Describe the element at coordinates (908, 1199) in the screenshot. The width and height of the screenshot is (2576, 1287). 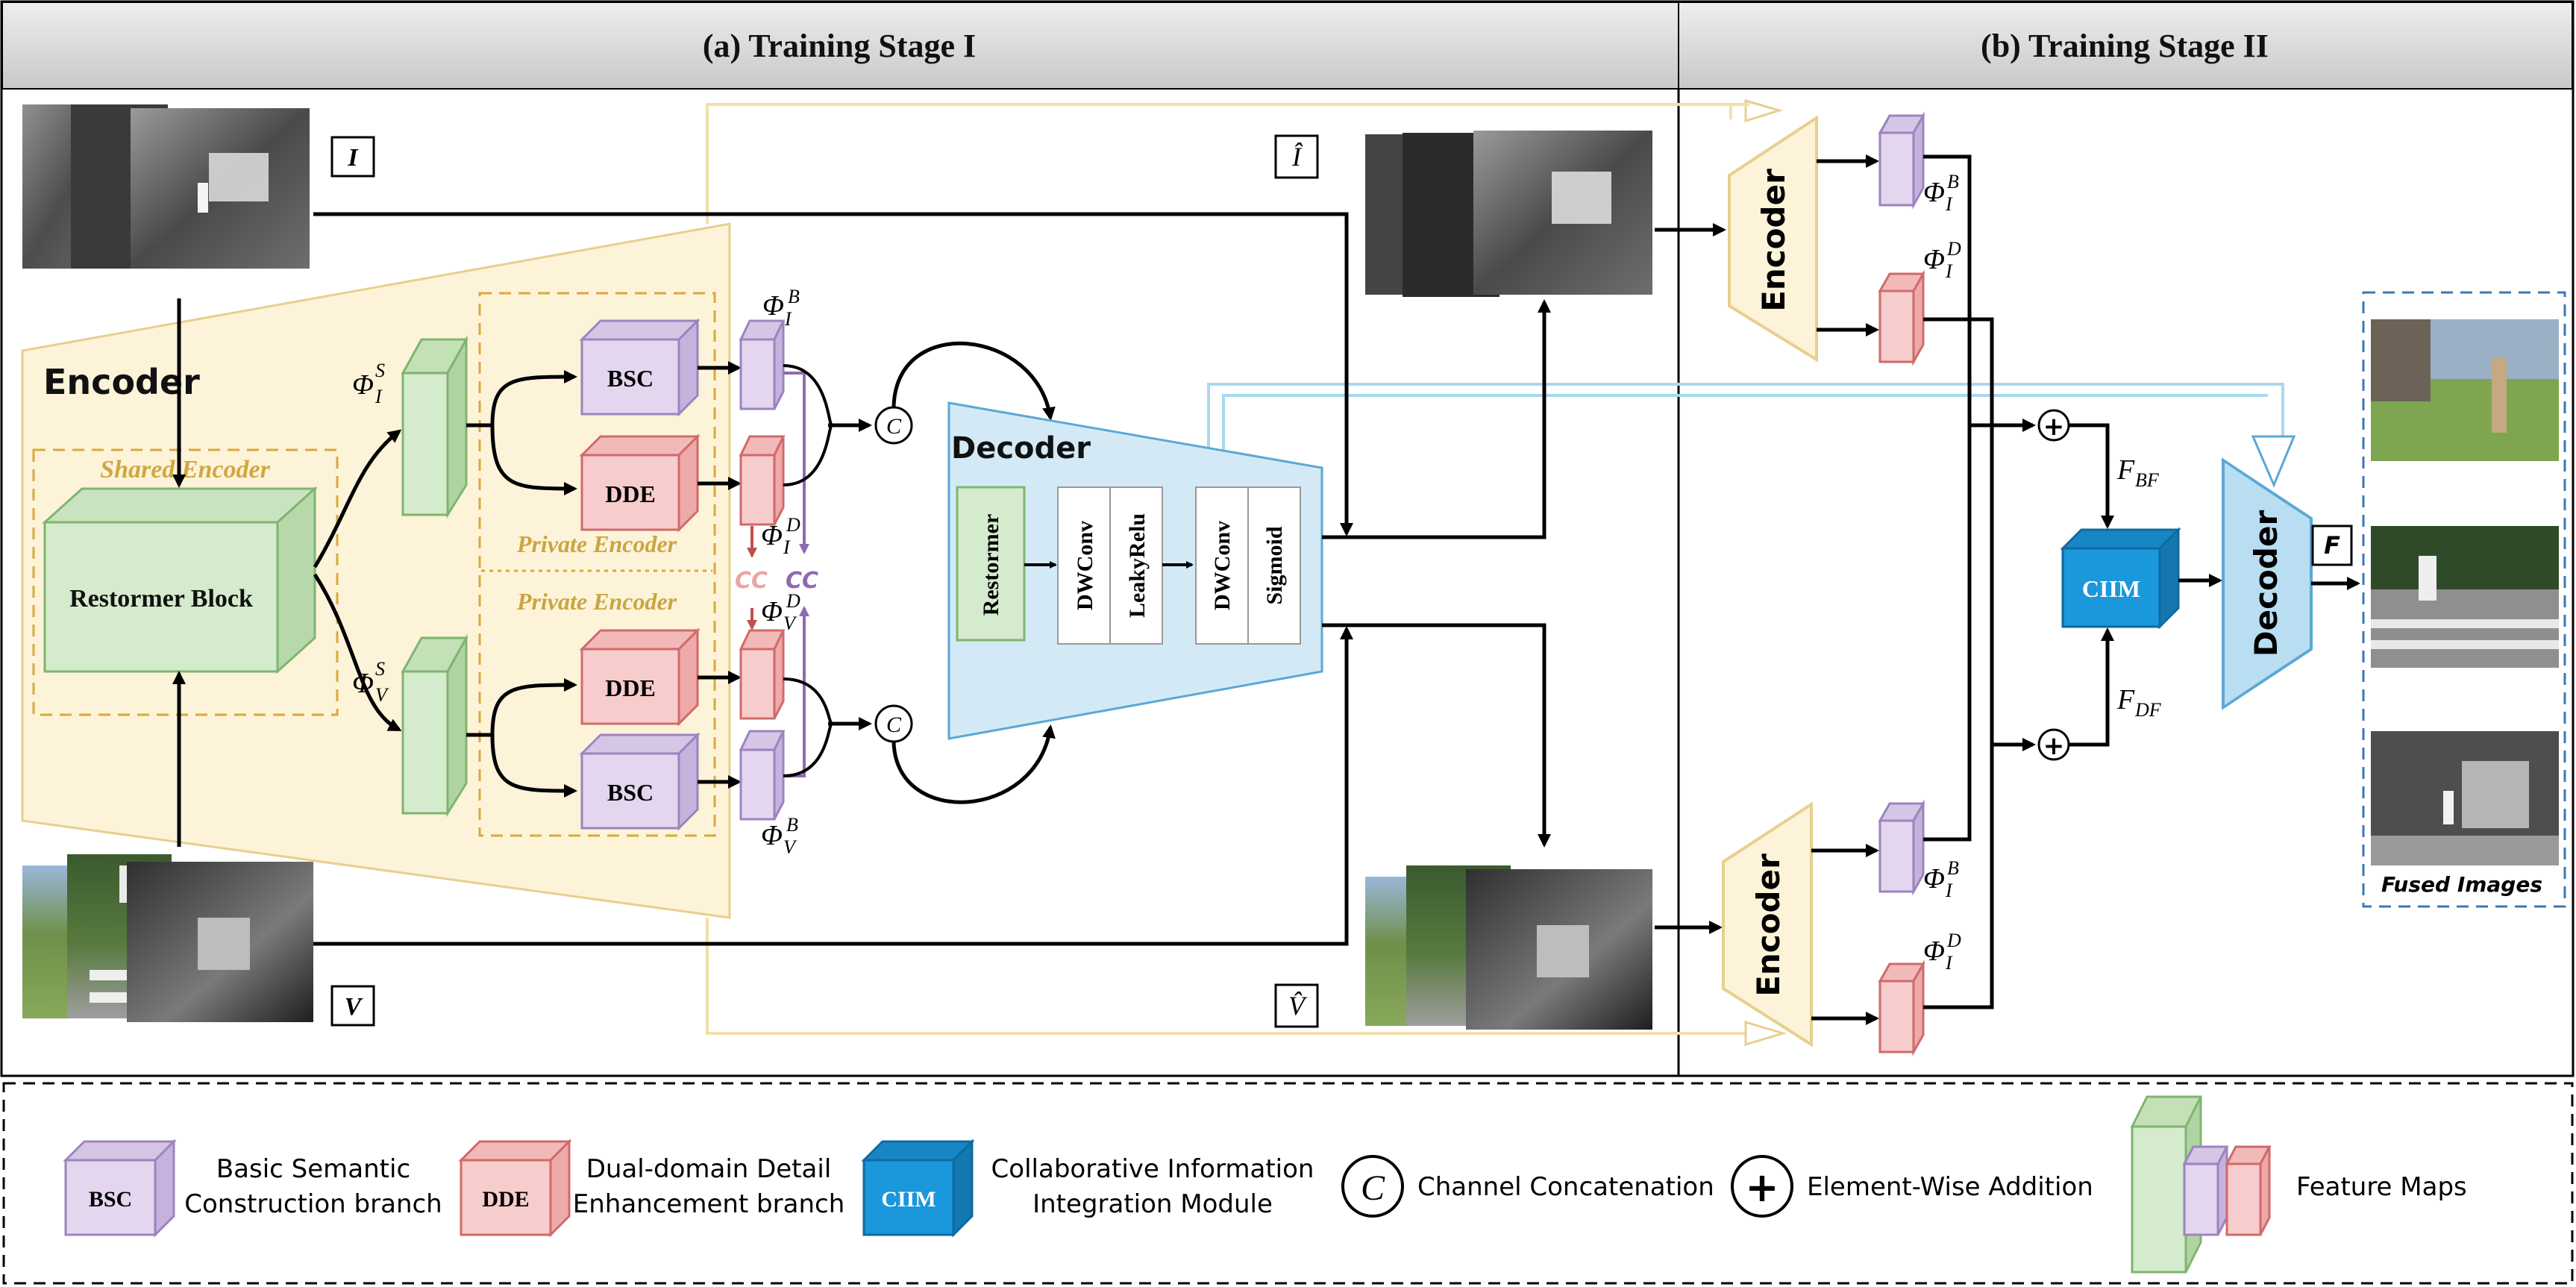
I see `legend-ciim-box-label: CIIM` at that location.